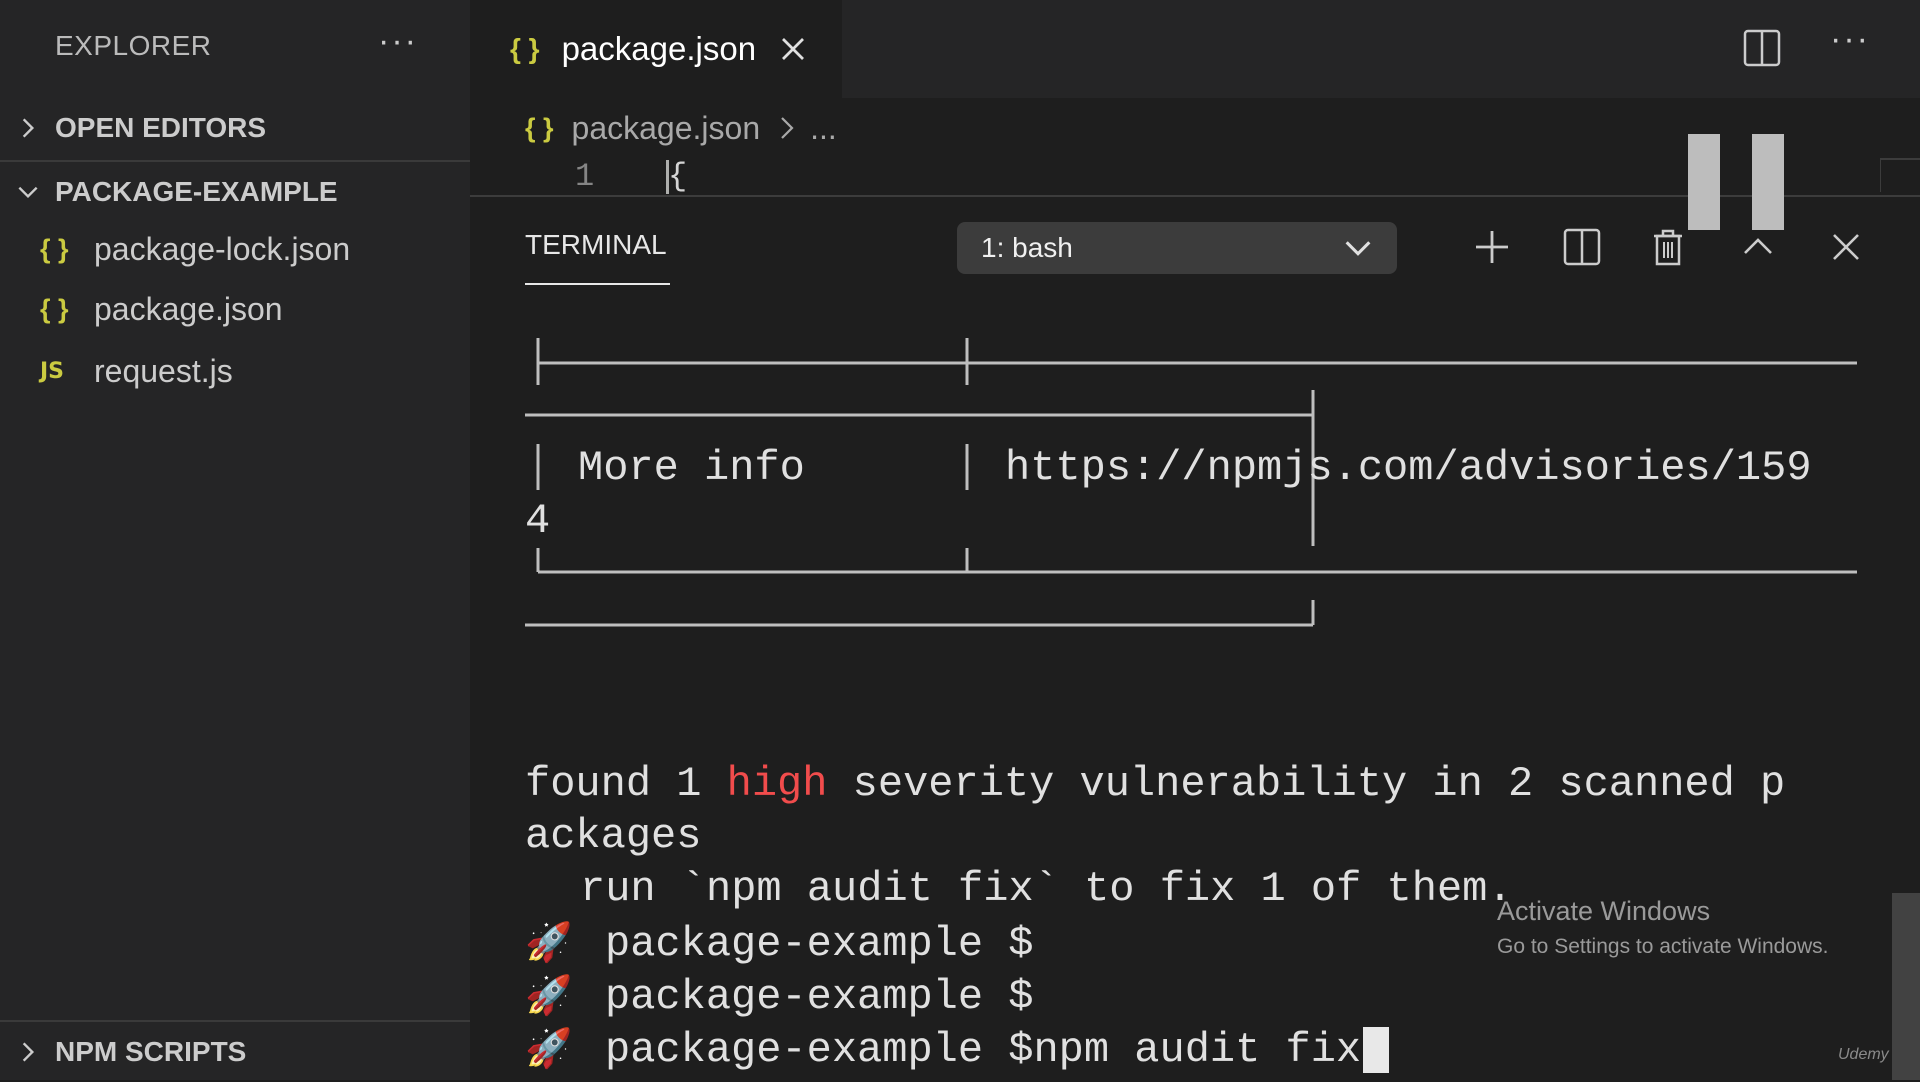  I want to click on plus-icon, so click(1492, 247).